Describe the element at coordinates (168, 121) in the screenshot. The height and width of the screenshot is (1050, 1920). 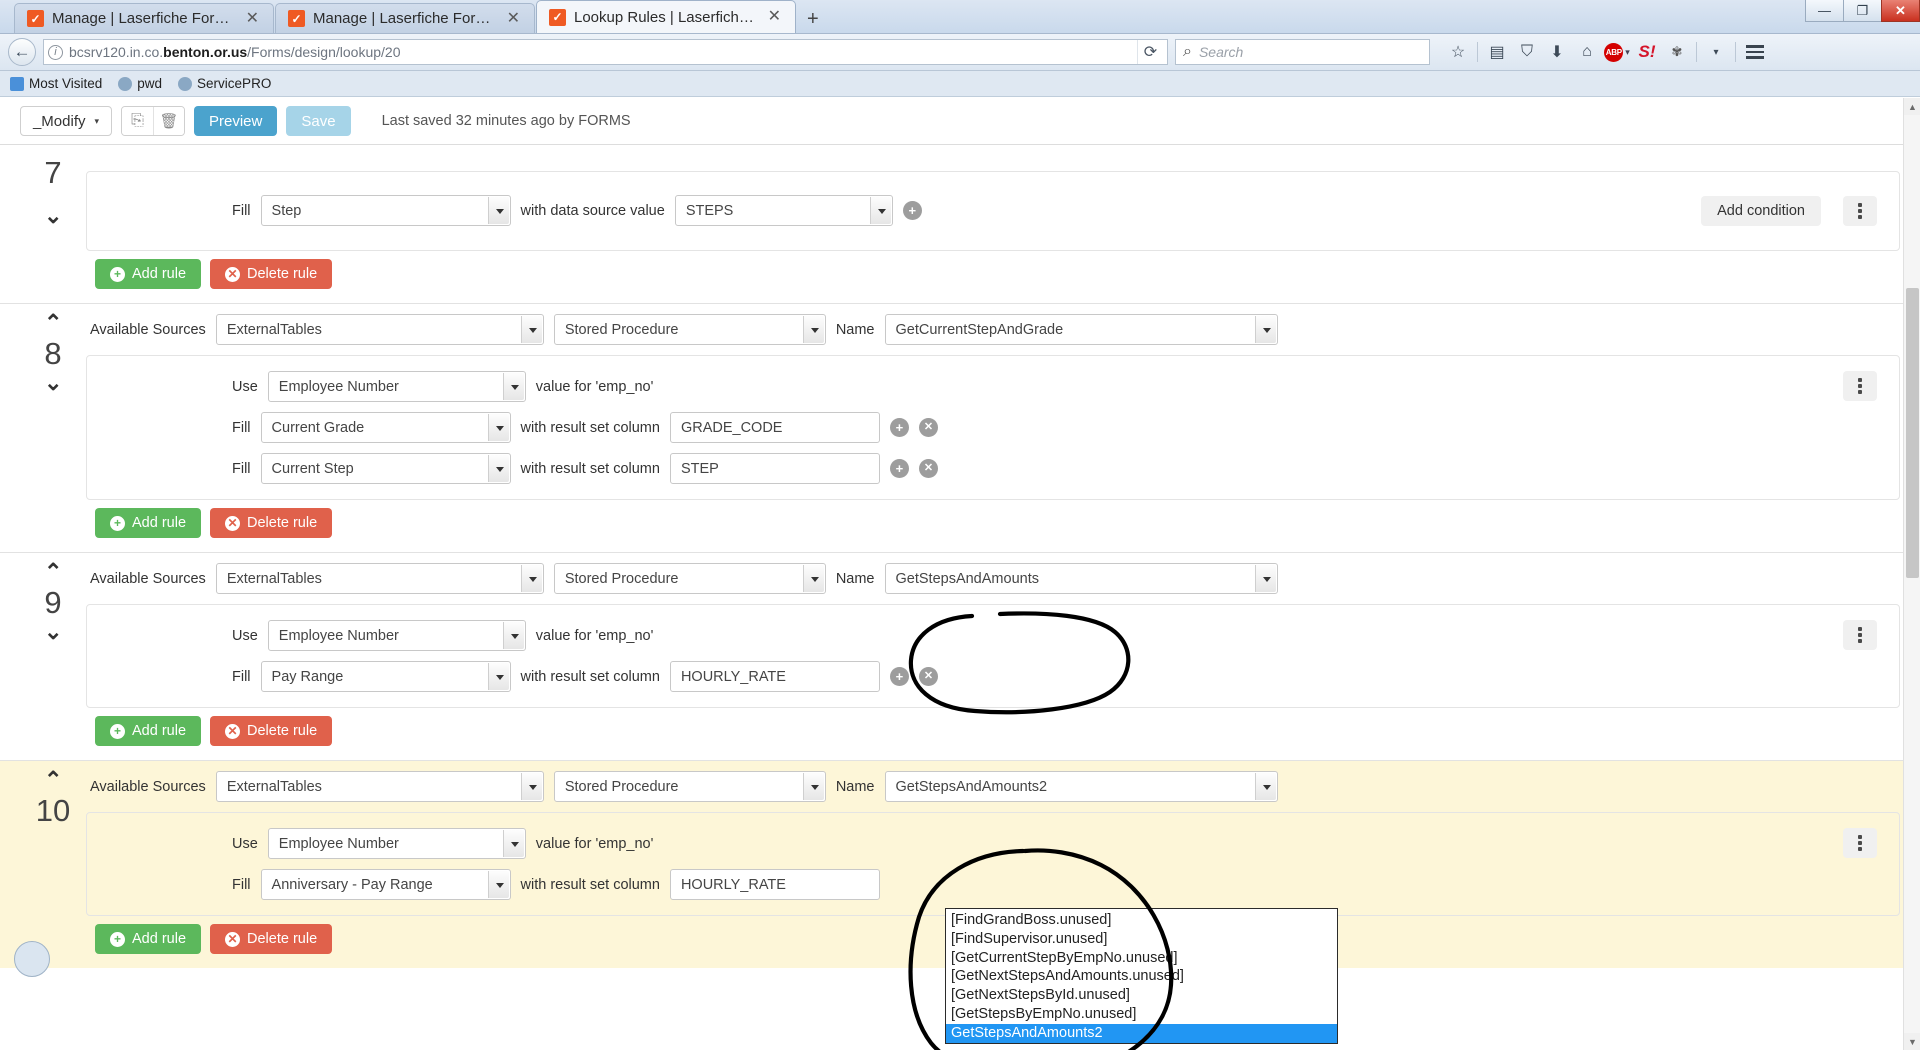
I see `trash-icon: 🗑` at that location.